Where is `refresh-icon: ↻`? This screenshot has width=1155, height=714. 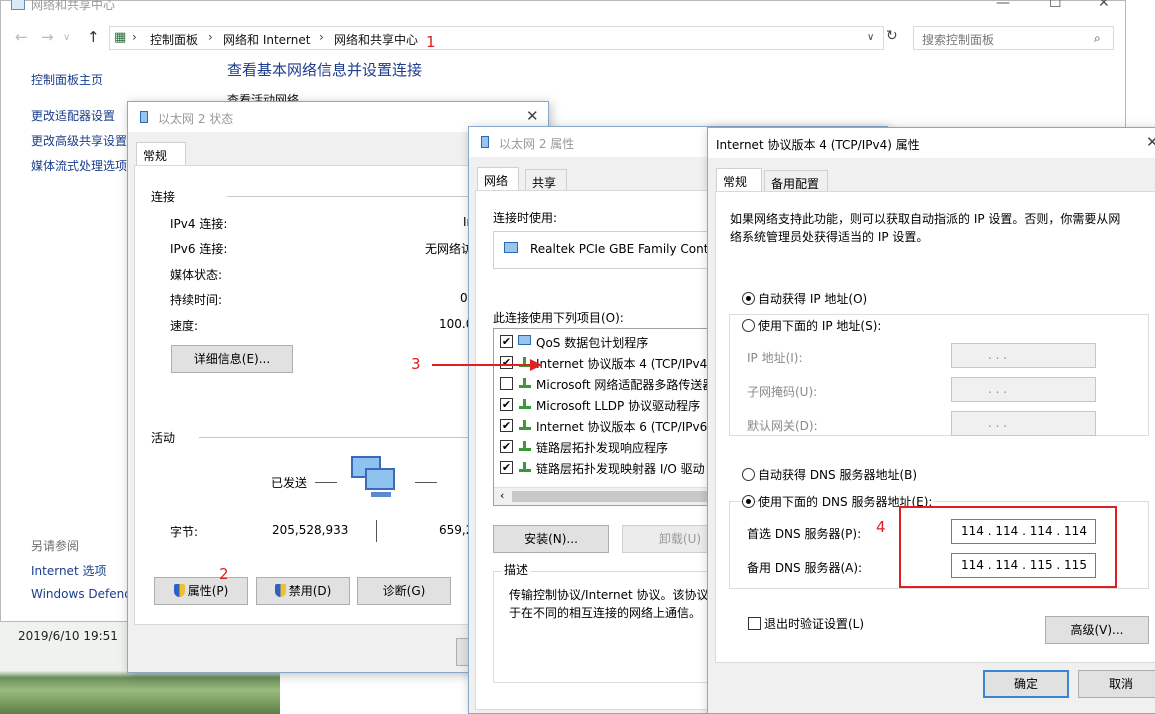
refresh-icon: ↻ is located at coordinates (892, 36).